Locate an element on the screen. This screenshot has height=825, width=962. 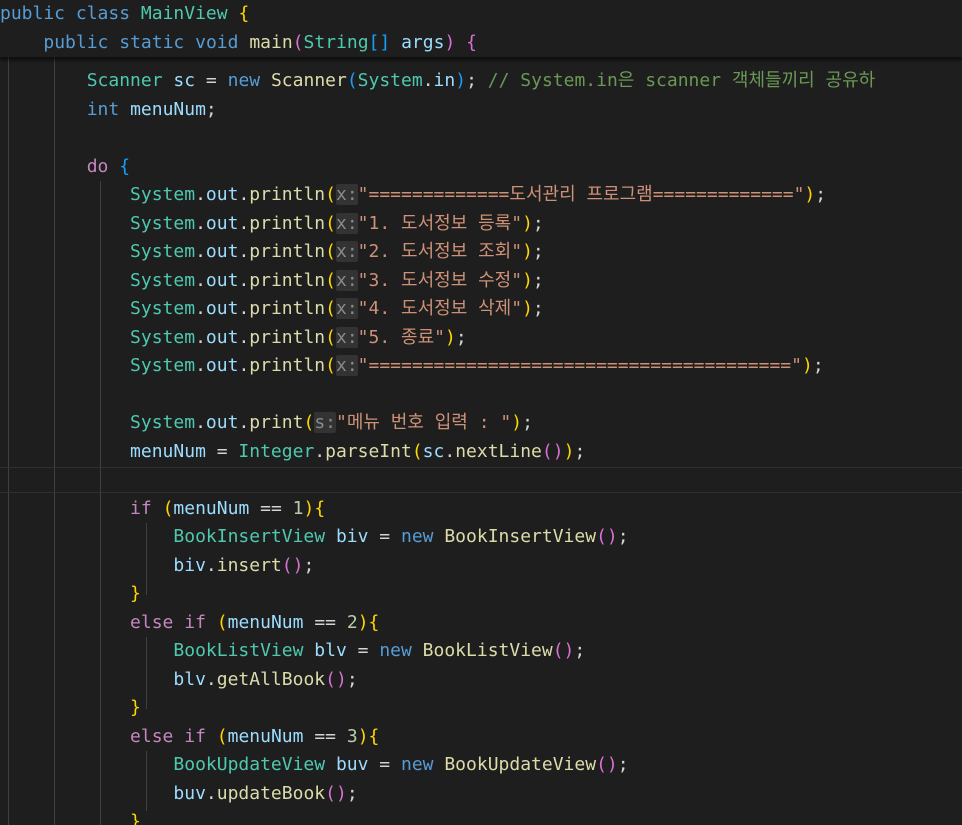
code-line: System.out.println(x:"5. 종료"); is located at coordinates (481, 338).